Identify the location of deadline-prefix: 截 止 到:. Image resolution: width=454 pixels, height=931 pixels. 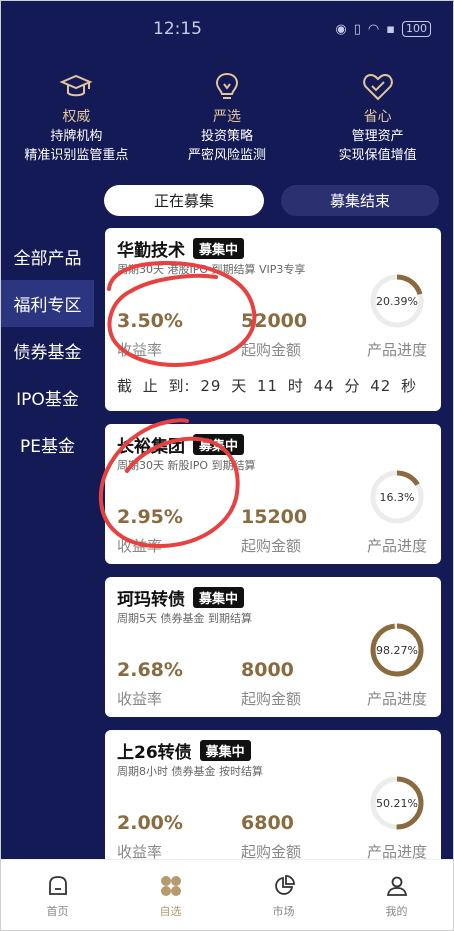
(154, 386).